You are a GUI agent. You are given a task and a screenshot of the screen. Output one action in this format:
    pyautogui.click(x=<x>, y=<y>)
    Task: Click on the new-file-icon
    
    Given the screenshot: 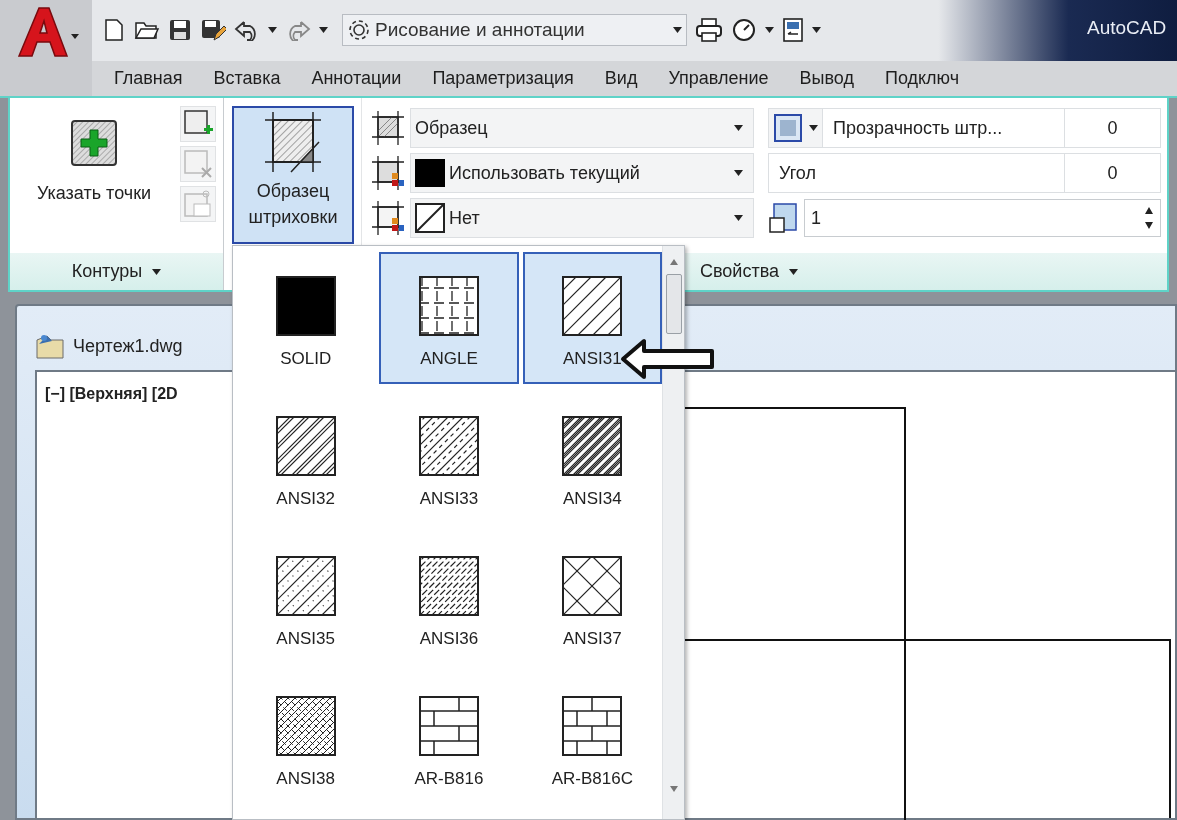 What is the action you would take?
    pyautogui.click(x=114, y=30)
    